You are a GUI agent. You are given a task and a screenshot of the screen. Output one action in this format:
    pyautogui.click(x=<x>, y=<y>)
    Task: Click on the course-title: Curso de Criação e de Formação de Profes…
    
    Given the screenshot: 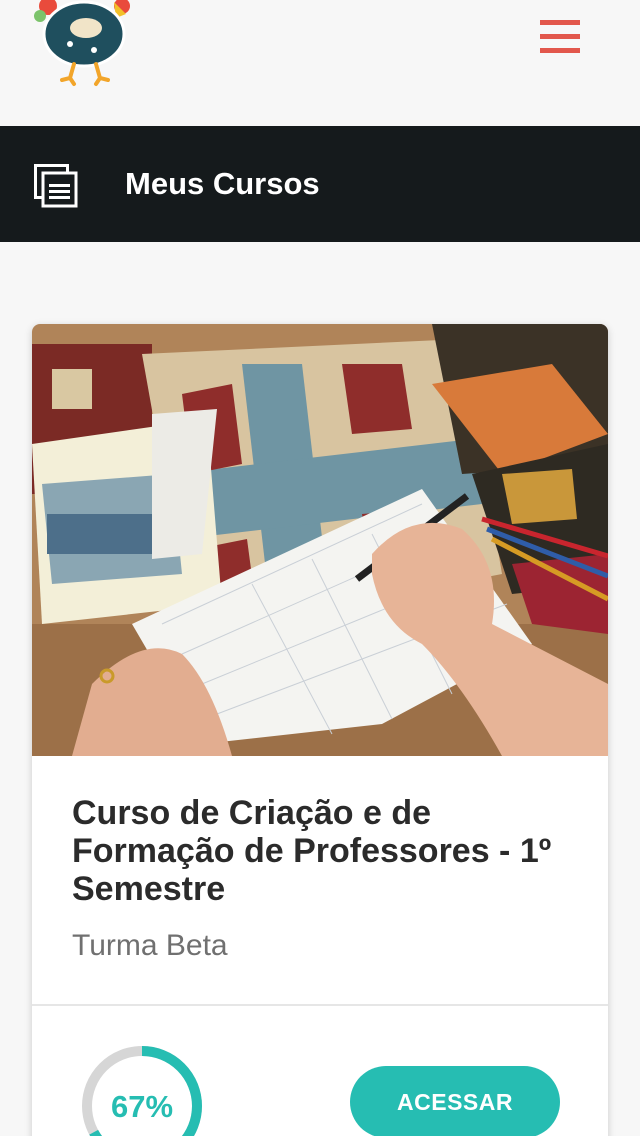 What is the action you would take?
    pyautogui.click(x=322, y=851)
    